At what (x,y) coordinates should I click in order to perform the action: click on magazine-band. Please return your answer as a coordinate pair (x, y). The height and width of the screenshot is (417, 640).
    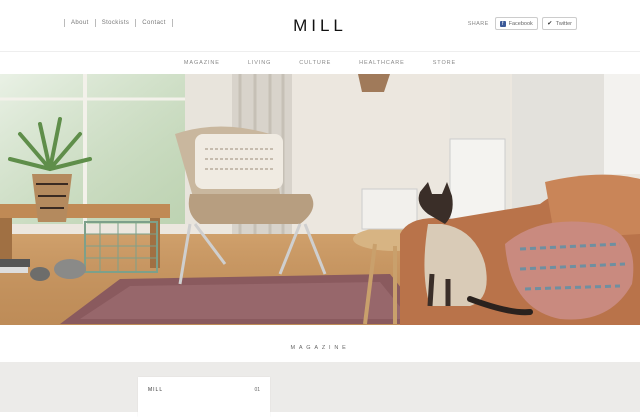
    Looking at the image, I should click on (320, 387).